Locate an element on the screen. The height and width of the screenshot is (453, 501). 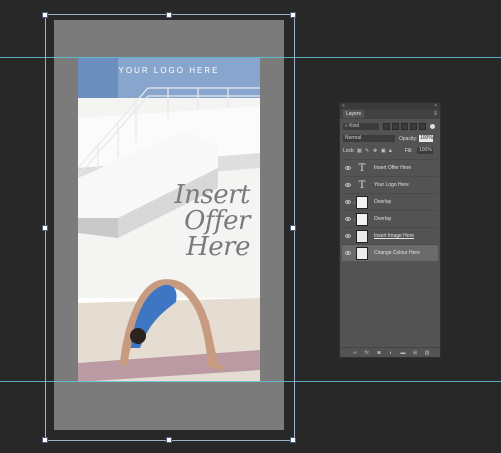
filter-toggle-icon is located at coordinates (432, 126).